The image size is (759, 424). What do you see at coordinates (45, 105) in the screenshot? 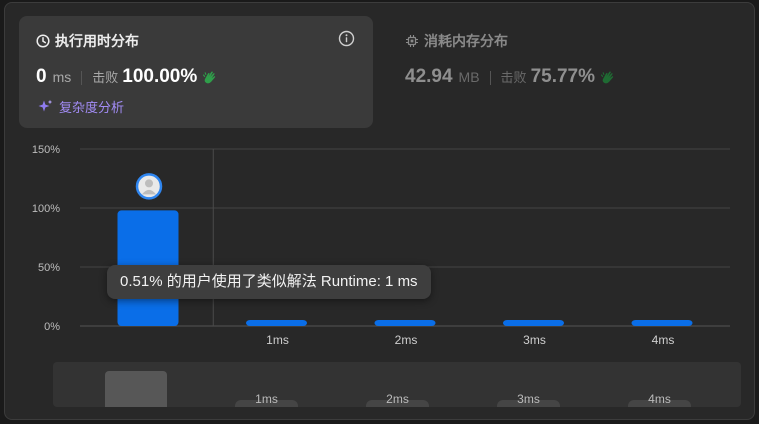
I see `sparkle-icon` at bounding box center [45, 105].